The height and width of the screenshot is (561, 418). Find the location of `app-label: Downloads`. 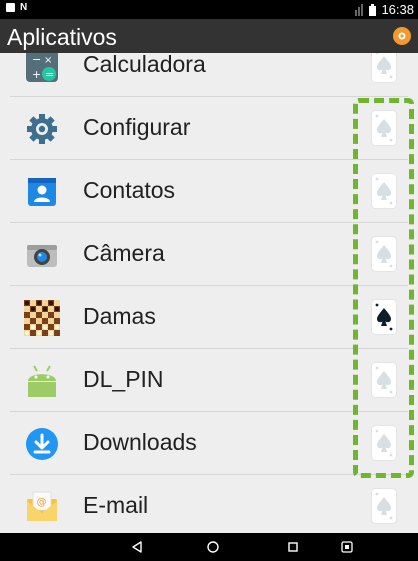

app-label: Downloads is located at coordinates (140, 442).